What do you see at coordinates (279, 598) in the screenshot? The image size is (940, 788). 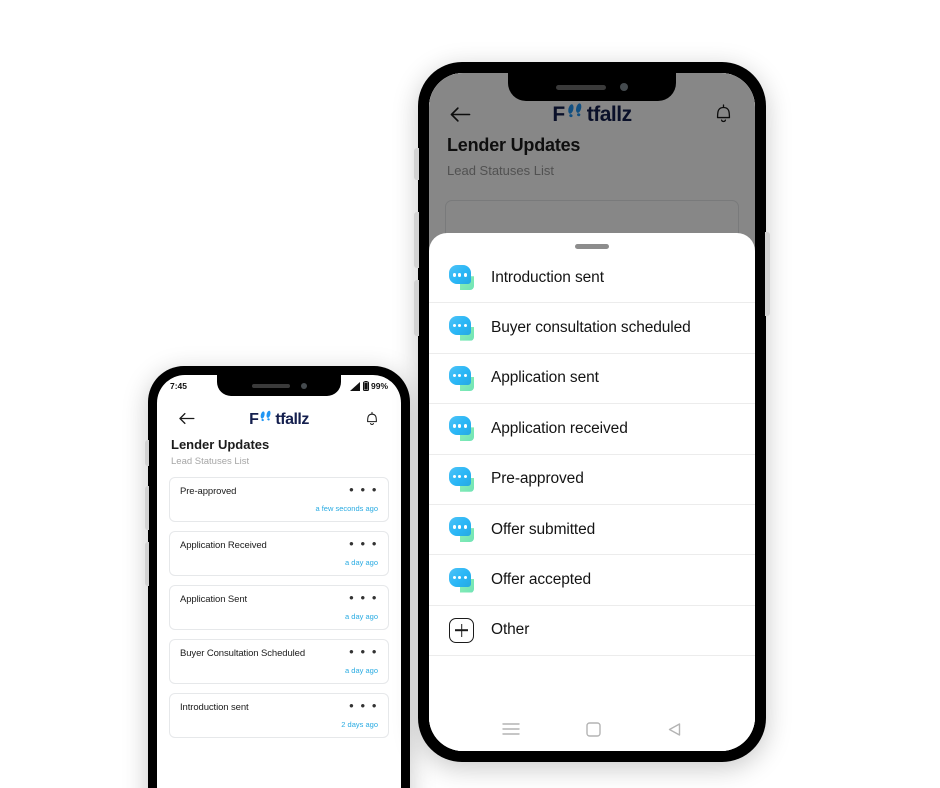 I see `status-card-top: Application Sent • • •` at bounding box center [279, 598].